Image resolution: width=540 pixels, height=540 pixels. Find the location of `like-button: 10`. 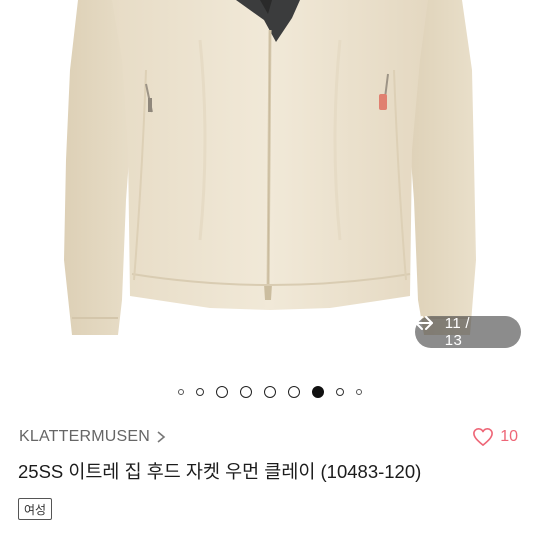

like-button: 10 is located at coordinates (495, 437).